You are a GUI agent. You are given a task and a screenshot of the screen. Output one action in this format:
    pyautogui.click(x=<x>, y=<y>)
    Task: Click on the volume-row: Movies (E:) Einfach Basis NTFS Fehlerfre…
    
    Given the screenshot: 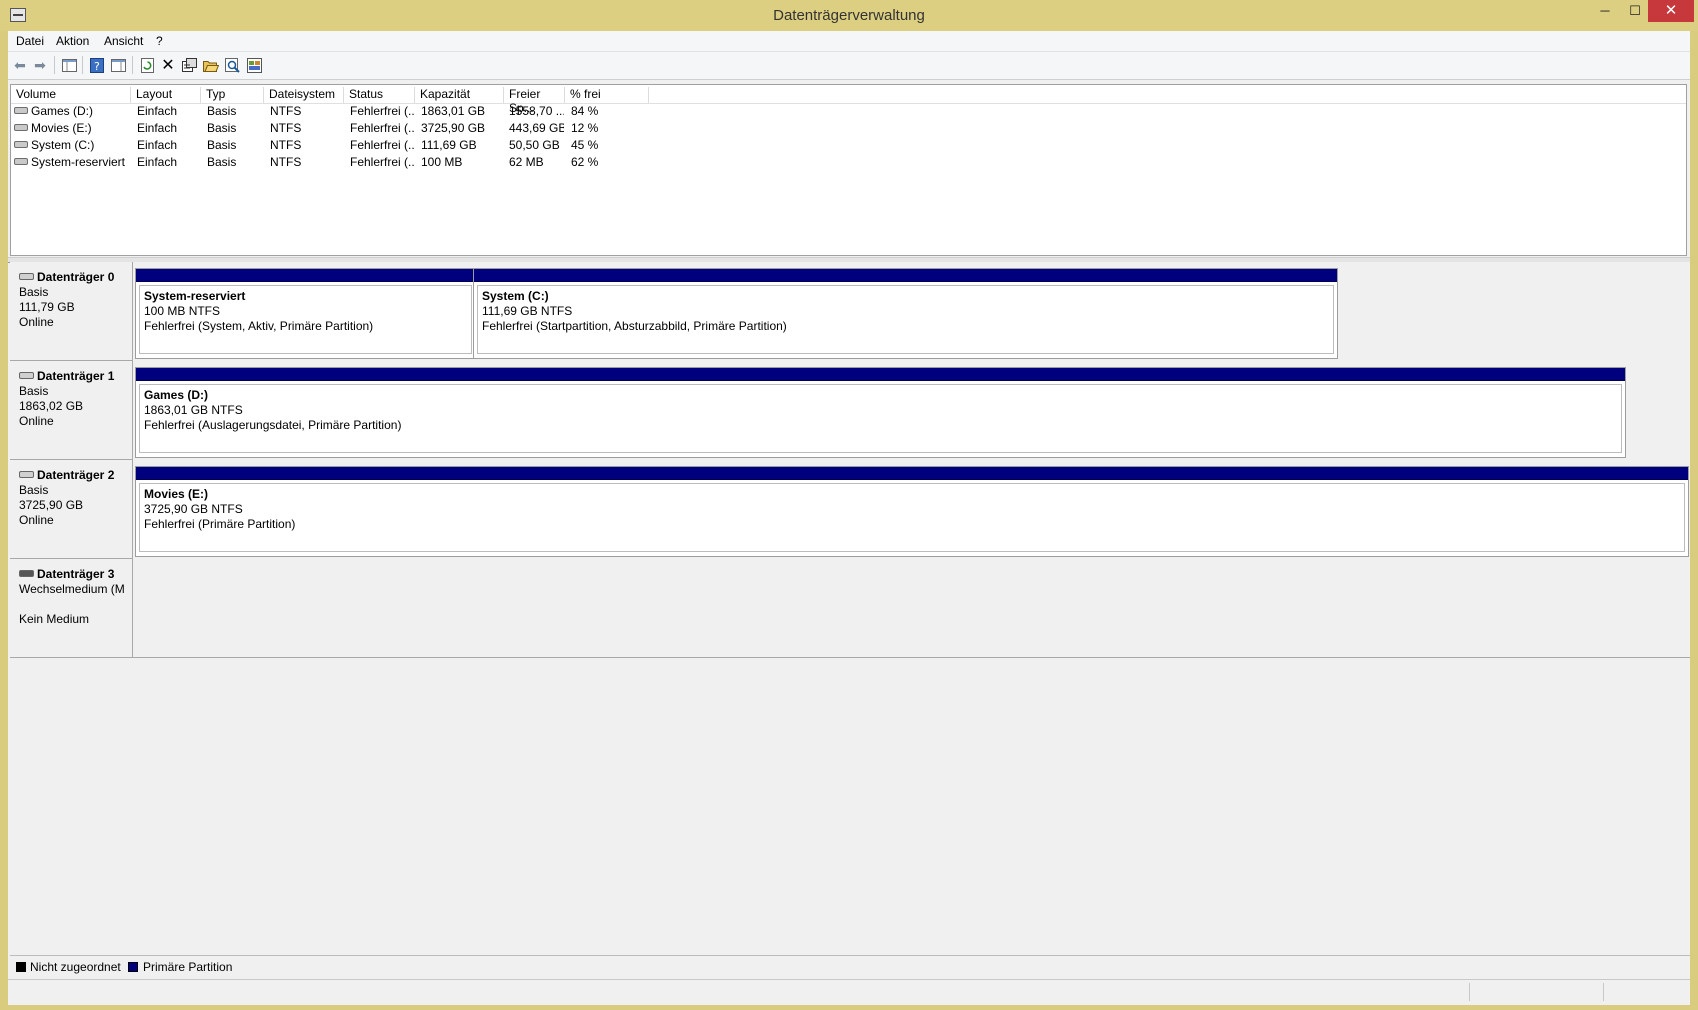 What is the action you would take?
    pyautogui.click(x=848, y=128)
    